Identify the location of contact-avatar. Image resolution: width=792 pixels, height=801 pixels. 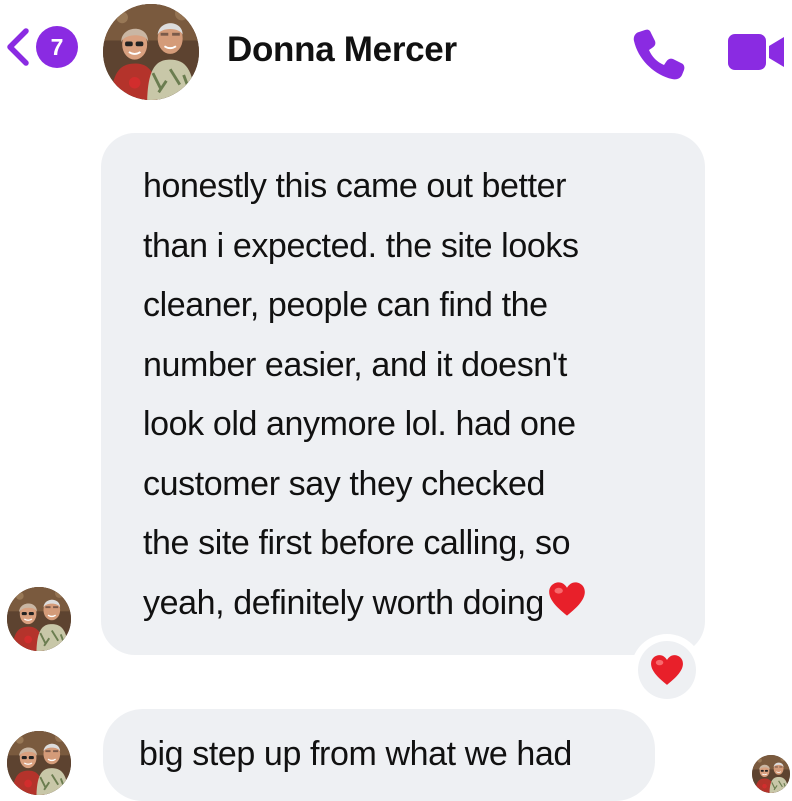
(151, 52).